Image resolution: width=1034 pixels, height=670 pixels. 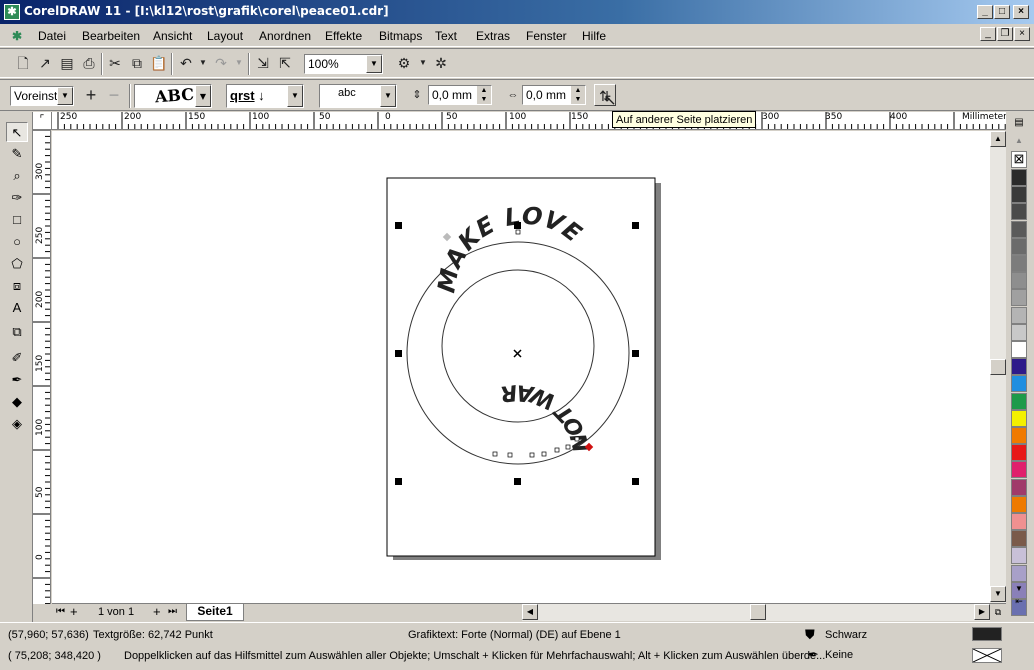 I want to click on close-button: ×, so click(x=1021, y=12).